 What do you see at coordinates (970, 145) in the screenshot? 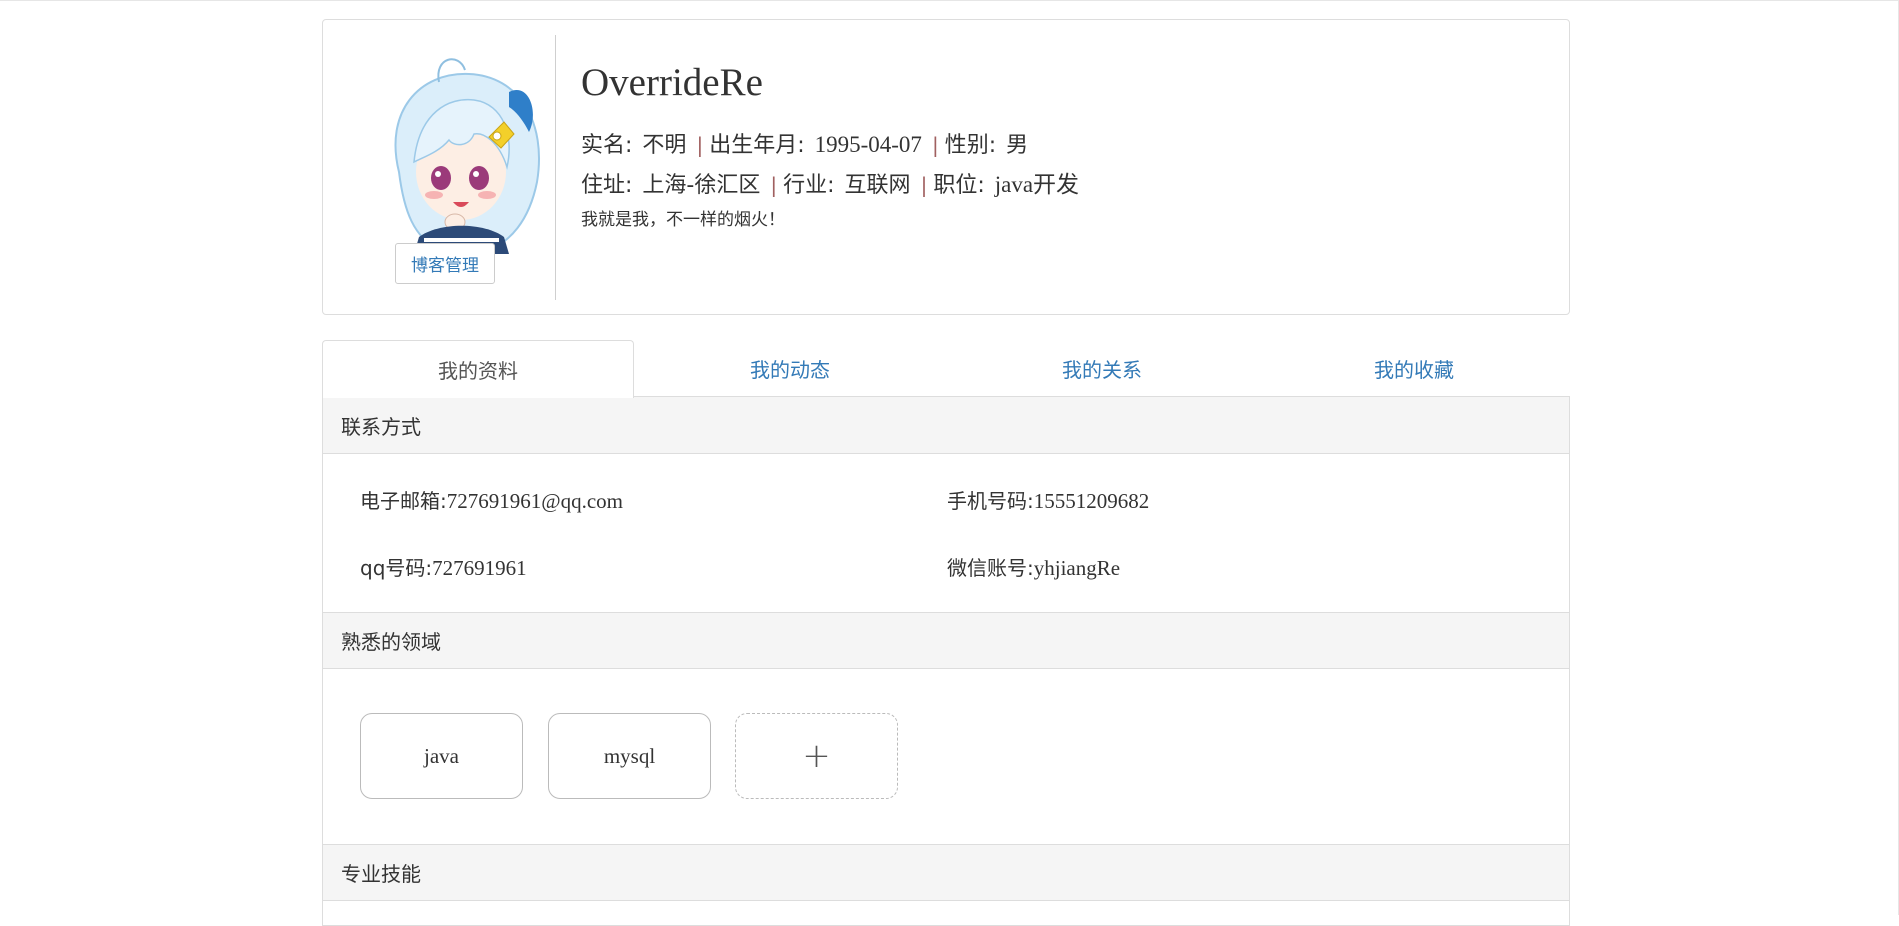
I see `gender-label: 性别:` at bounding box center [970, 145].